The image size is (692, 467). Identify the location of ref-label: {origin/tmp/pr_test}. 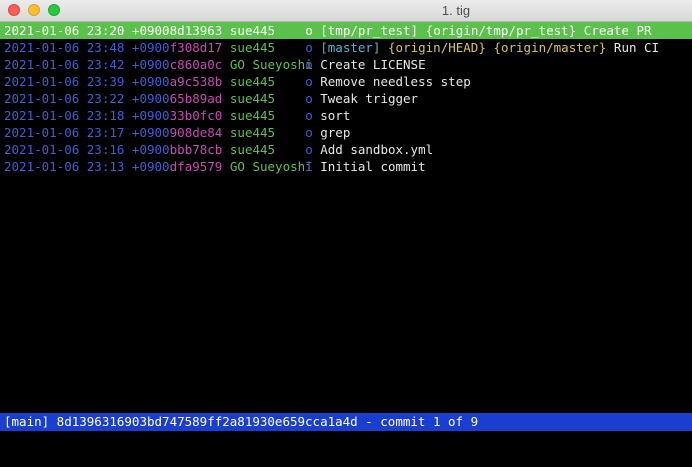
(501, 30).